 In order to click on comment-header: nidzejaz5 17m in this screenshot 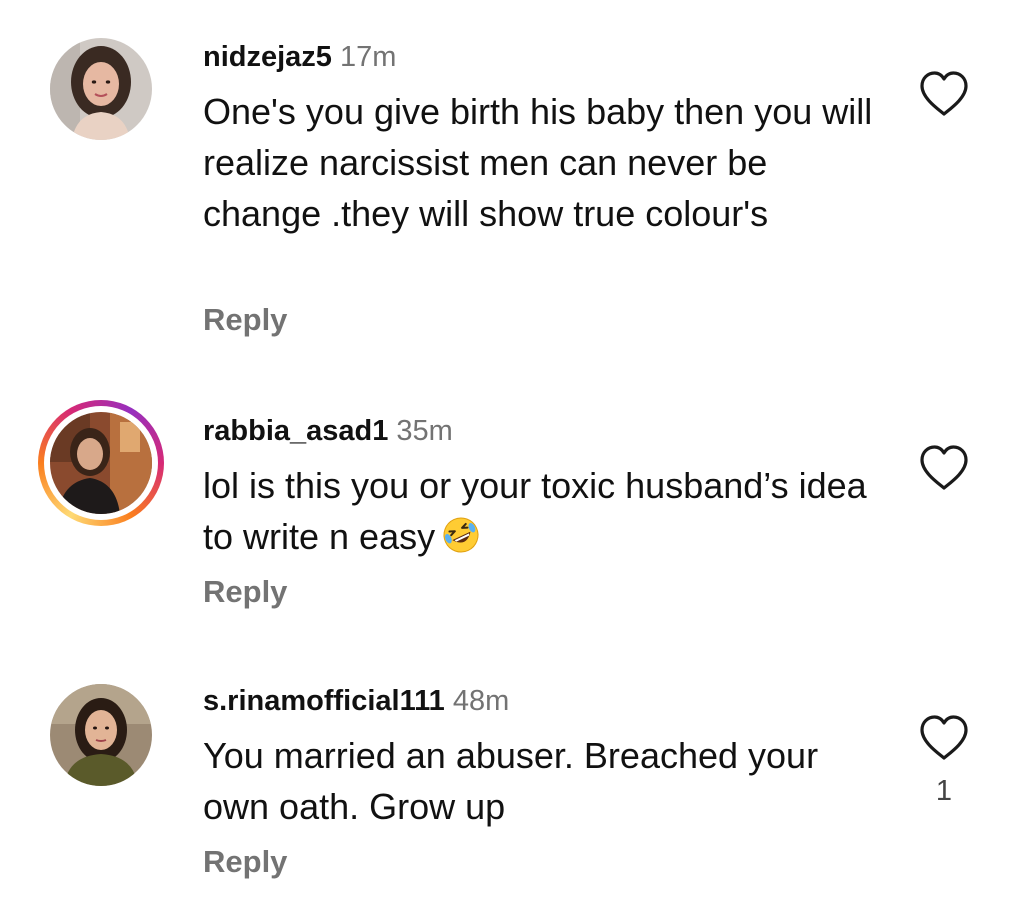, I will do `click(299, 57)`.